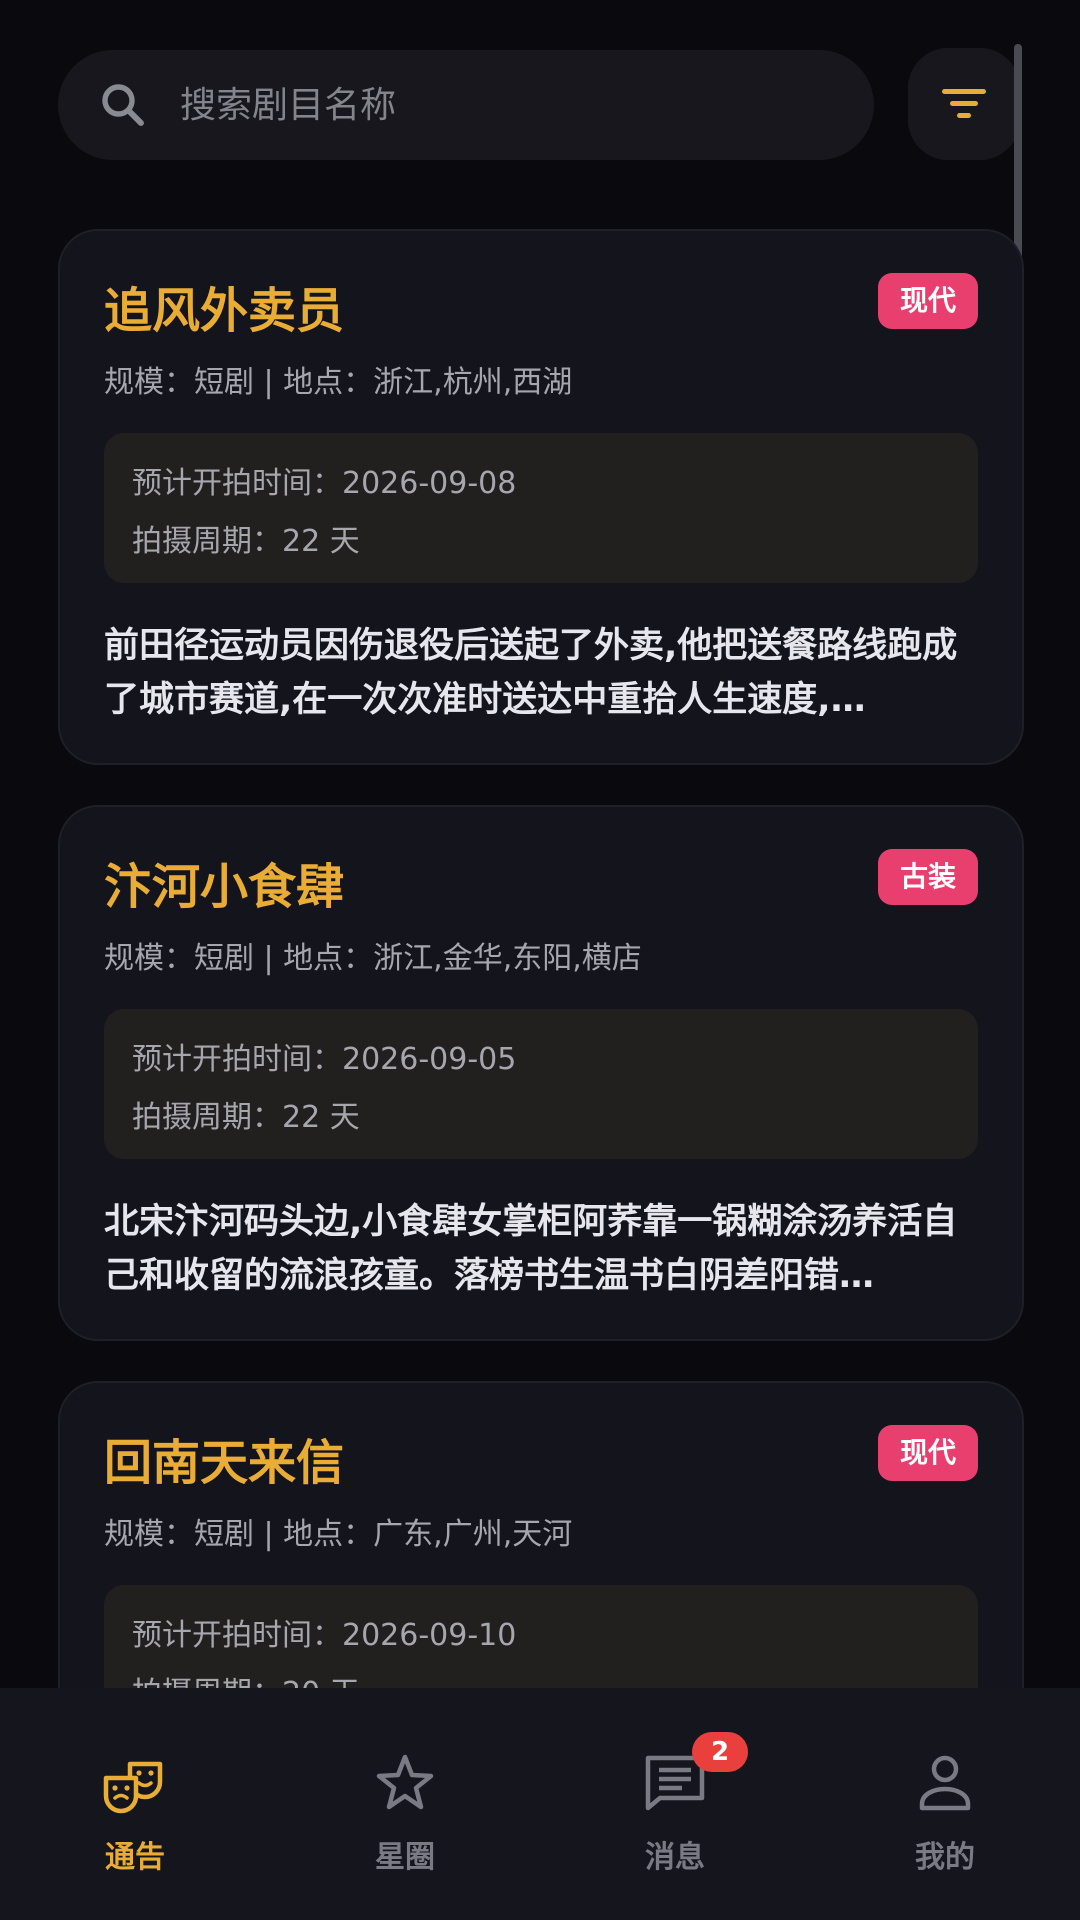 This screenshot has height=1920, width=1080. Describe the element at coordinates (224, 311) in the screenshot. I see `card-title: 追风外卖员` at that location.